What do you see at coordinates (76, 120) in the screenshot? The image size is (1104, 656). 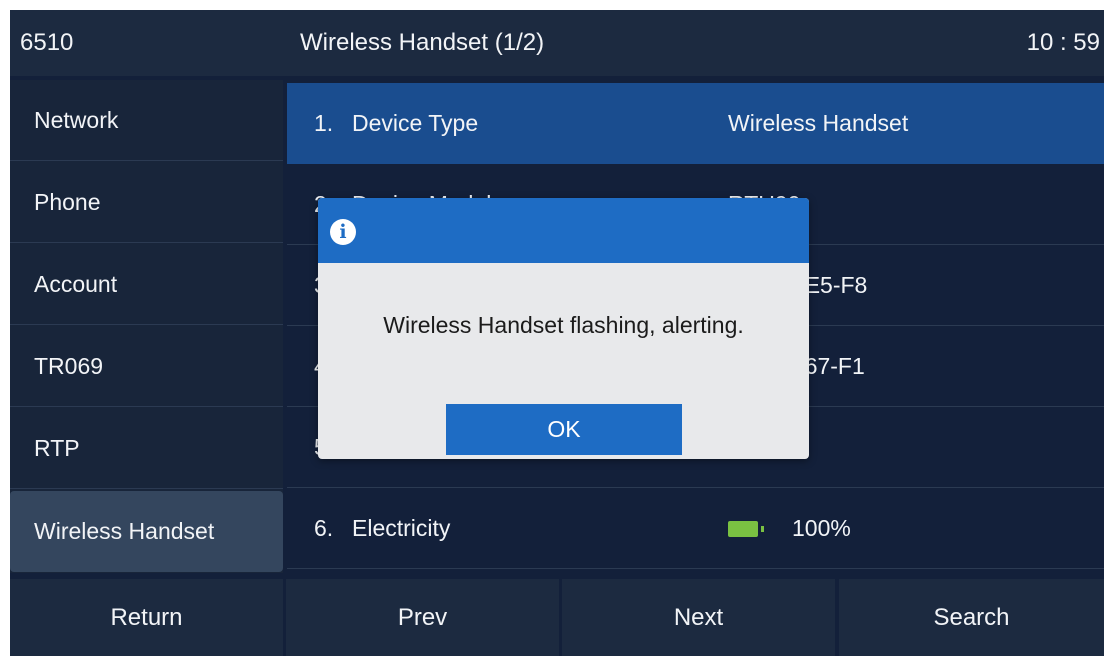 I see `sidebar-item-label: Network` at bounding box center [76, 120].